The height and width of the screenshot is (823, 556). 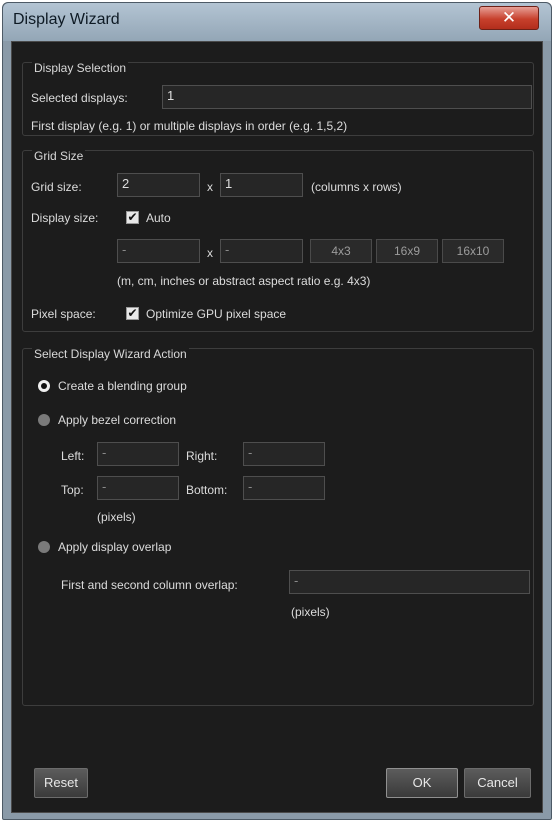 I want to click on cancel-button: Cancel, so click(x=497, y=783).